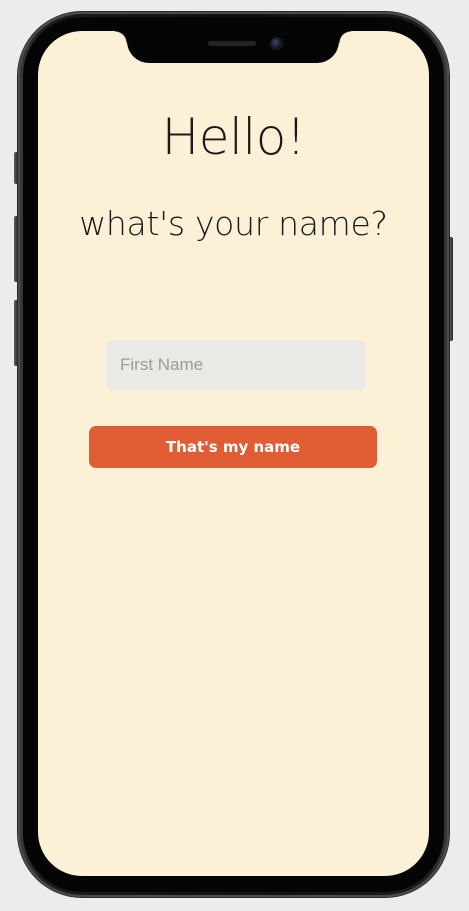 Image resolution: width=469 pixels, height=911 pixels. I want to click on power-button, so click(451, 289).